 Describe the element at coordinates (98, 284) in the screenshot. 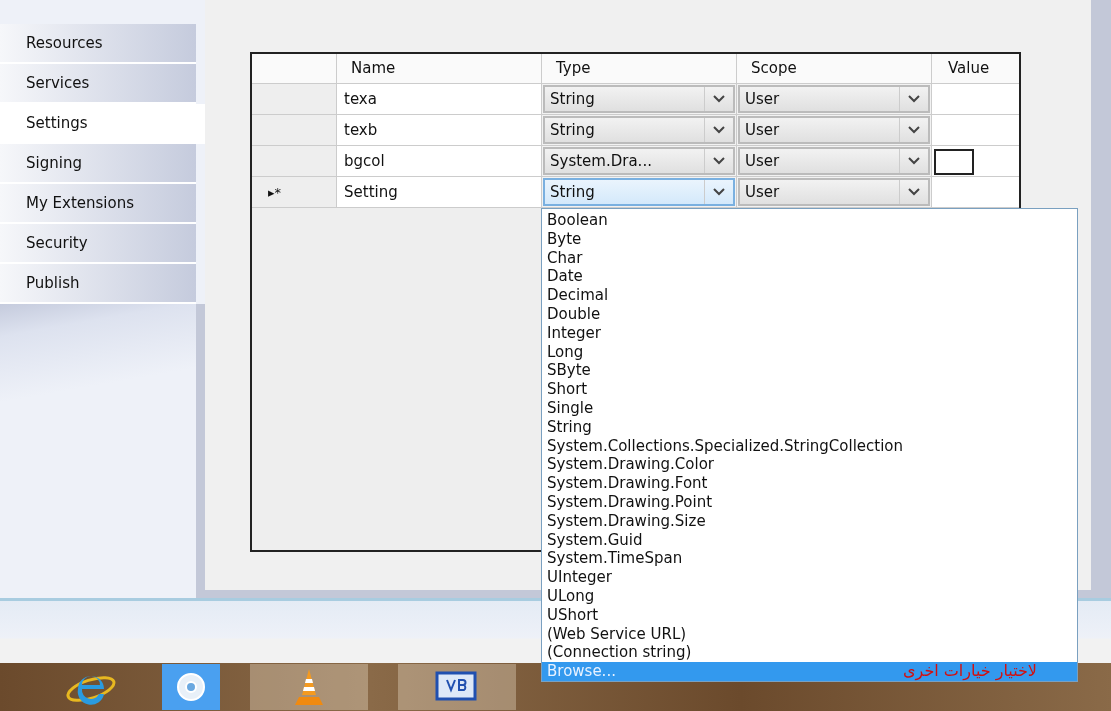

I see `sidebar-tab: Publish` at that location.